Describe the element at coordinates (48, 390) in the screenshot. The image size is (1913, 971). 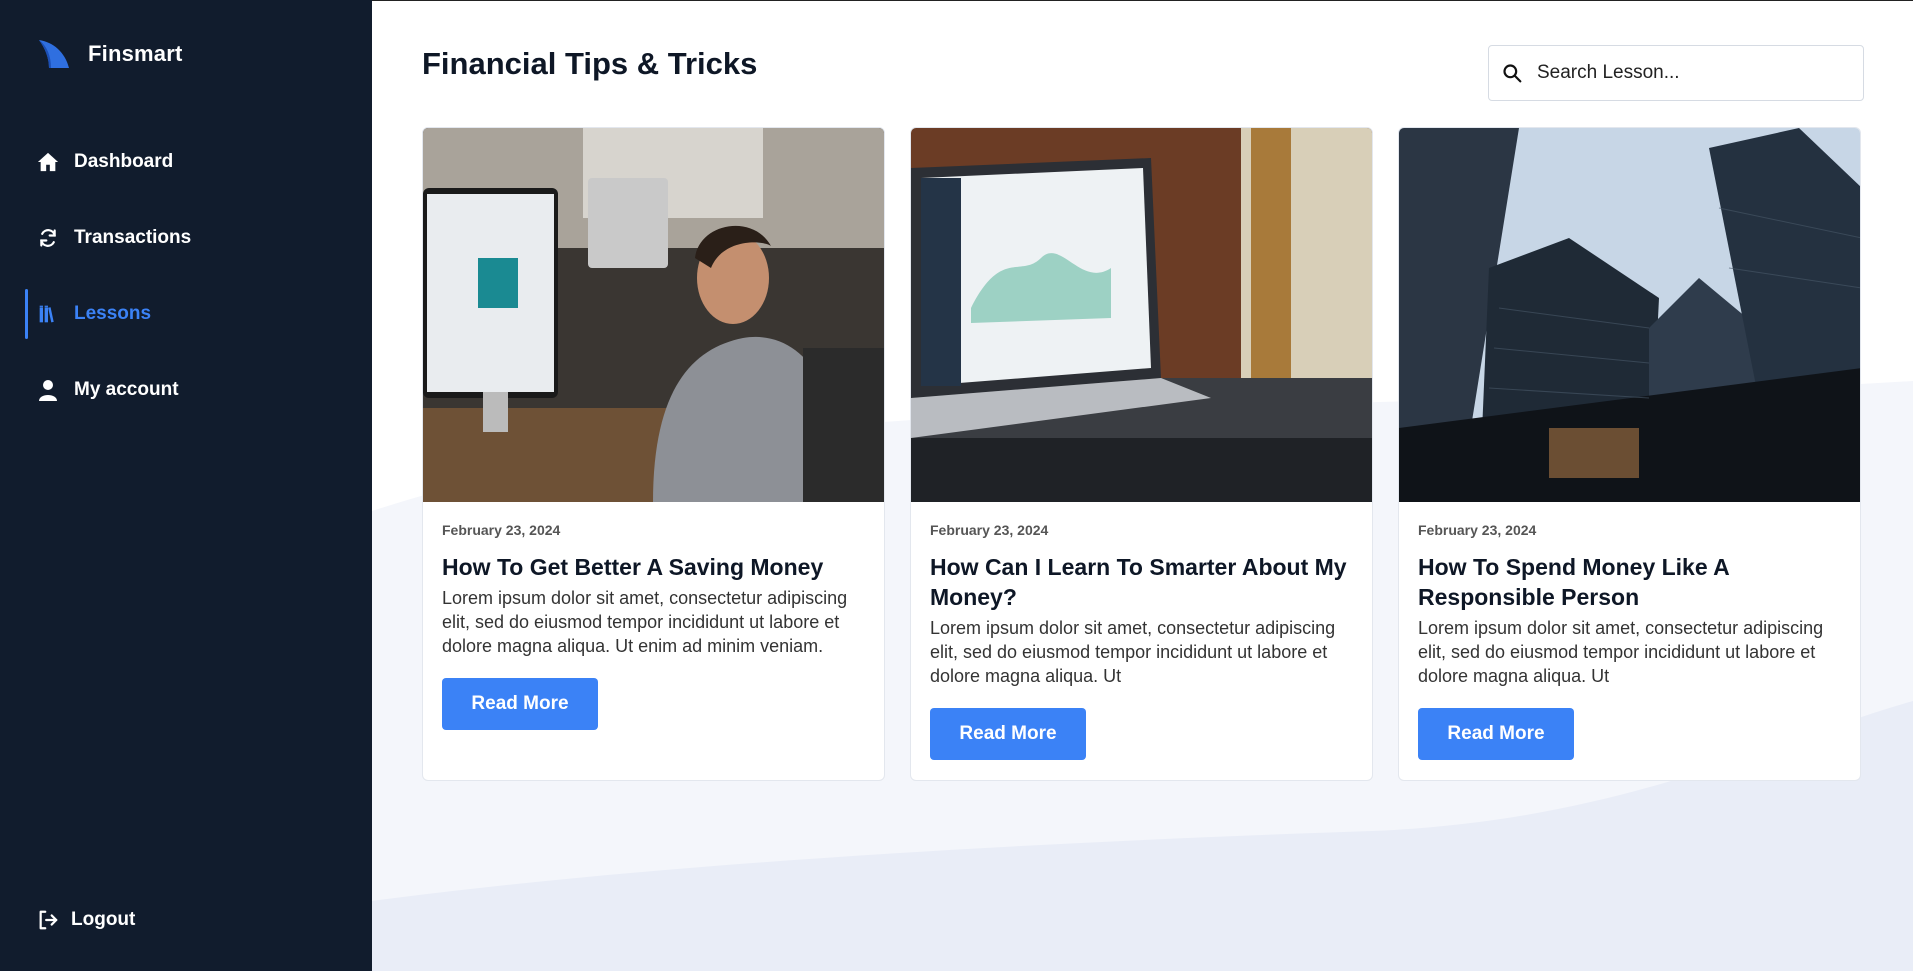
I see `user-icon` at that location.